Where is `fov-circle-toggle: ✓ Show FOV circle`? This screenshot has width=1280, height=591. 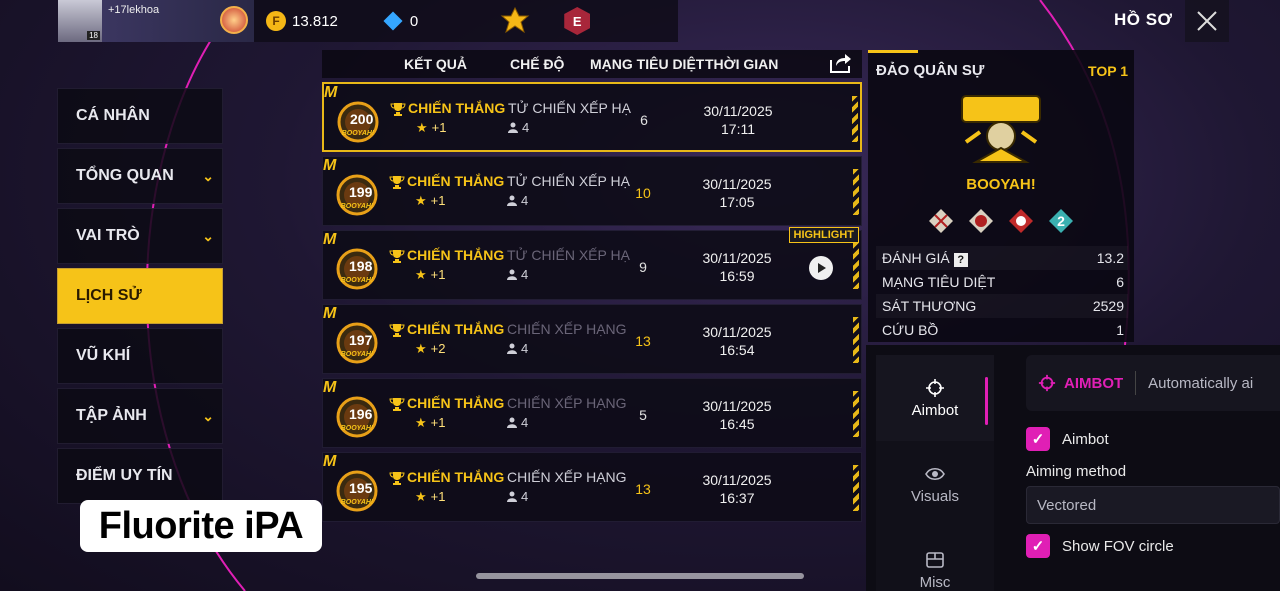
fov-circle-toggle: ✓ Show FOV circle is located at coordinates (1153, 546).